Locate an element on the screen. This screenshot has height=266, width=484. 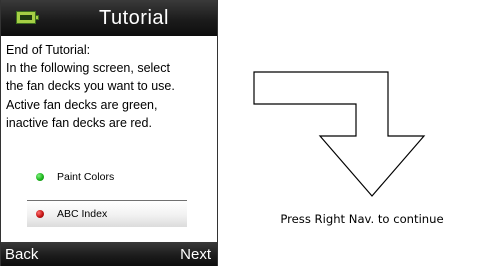
tutorial-line: Active fan decks are green, is located at coordinates (82, 104).